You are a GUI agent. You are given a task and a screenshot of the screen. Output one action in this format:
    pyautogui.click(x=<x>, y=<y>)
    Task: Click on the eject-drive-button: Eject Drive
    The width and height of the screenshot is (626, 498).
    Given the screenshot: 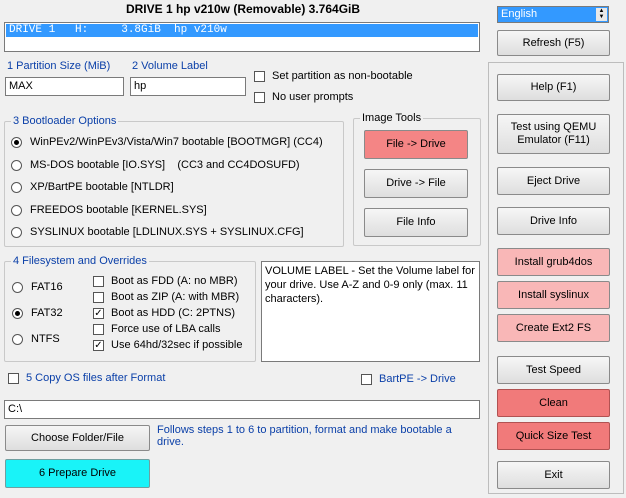 What is the action you would take?
    pyautogui.click(x=553, y=181)
    